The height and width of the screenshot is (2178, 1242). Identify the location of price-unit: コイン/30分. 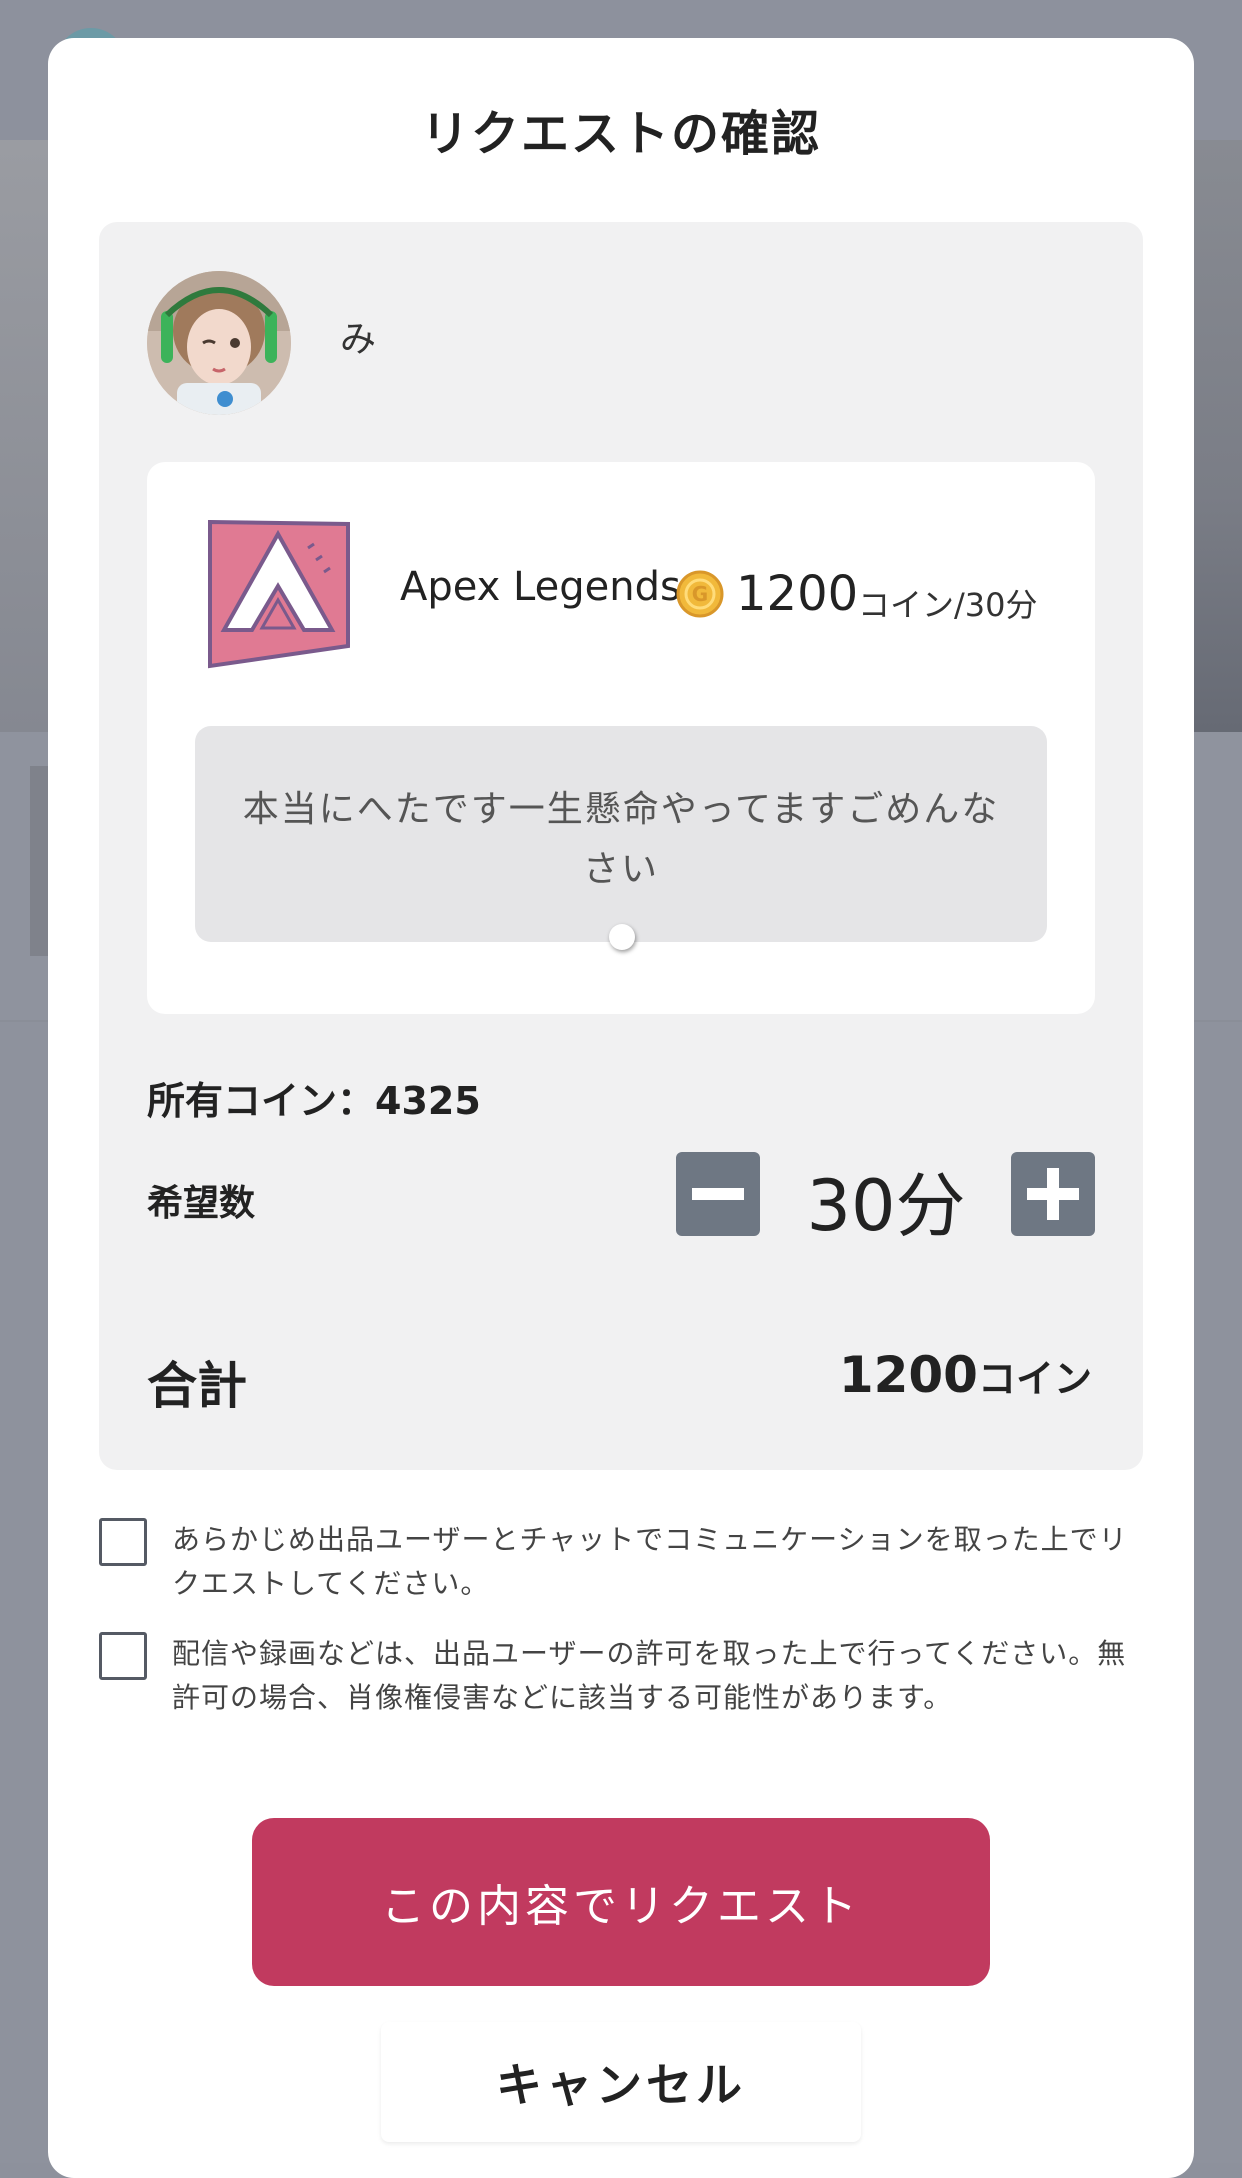
(948, 605).